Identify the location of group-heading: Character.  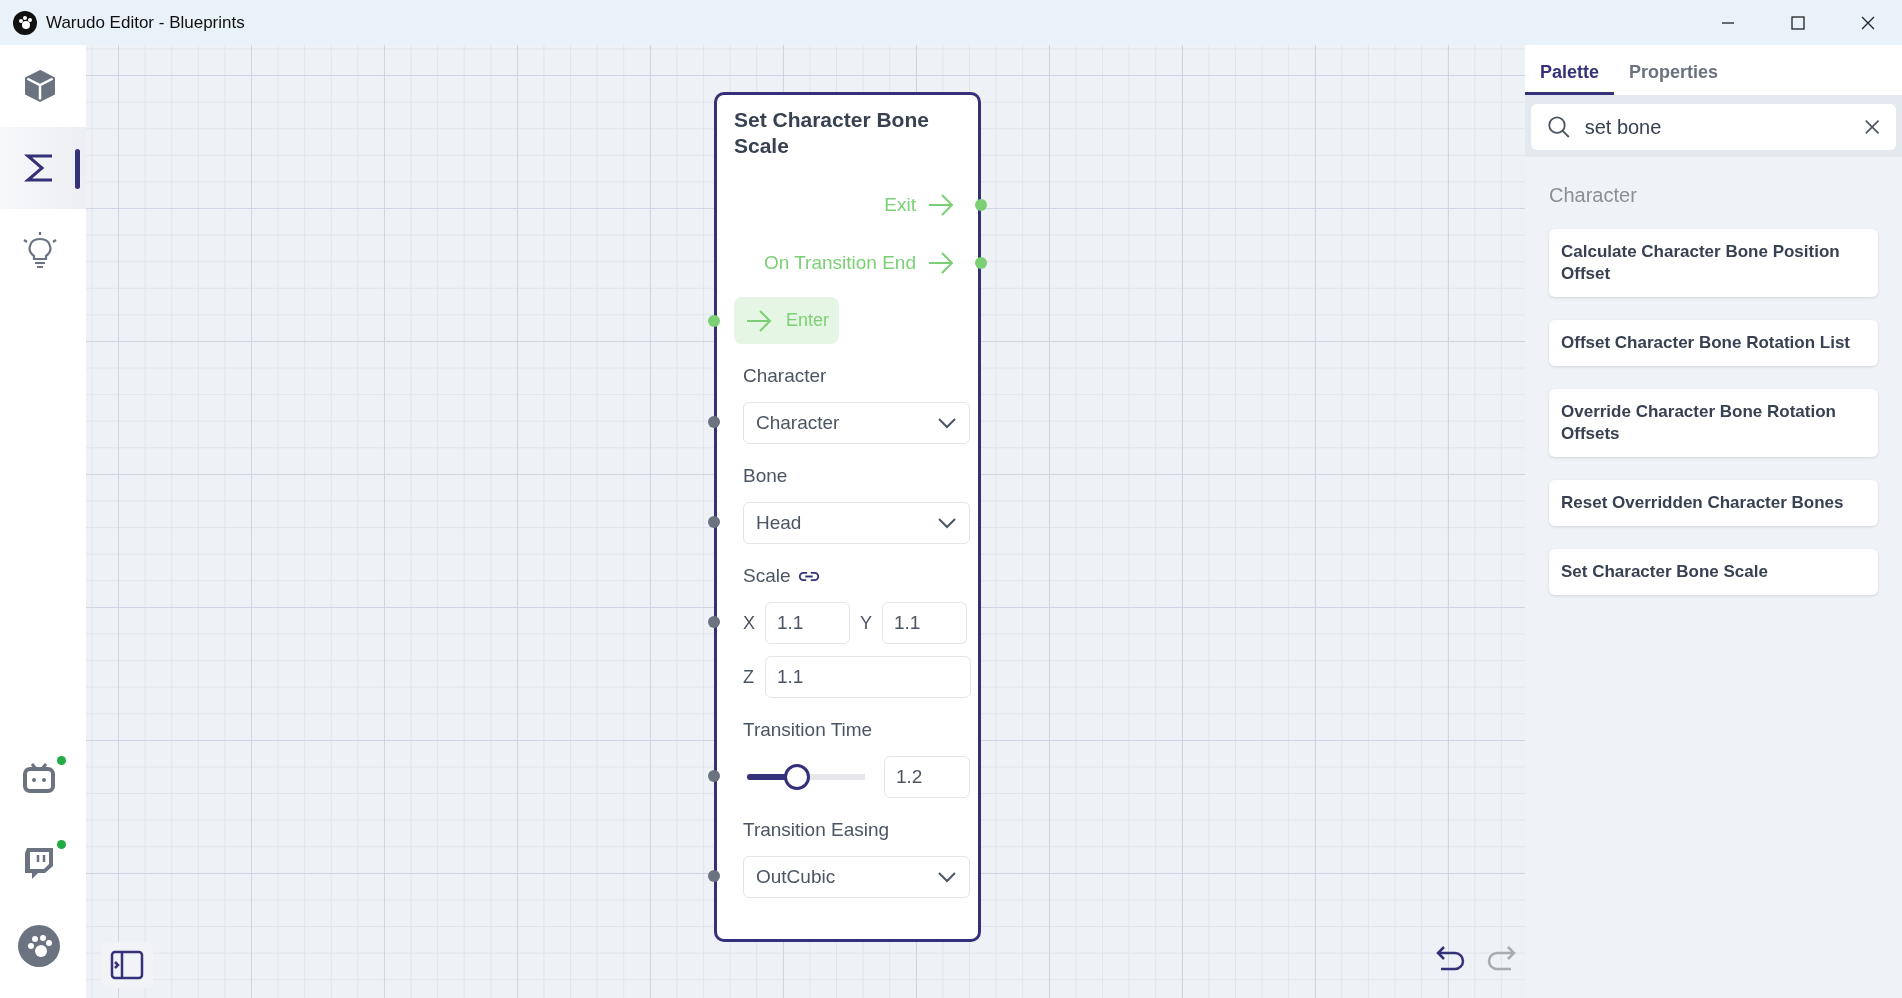
(1593, 195).